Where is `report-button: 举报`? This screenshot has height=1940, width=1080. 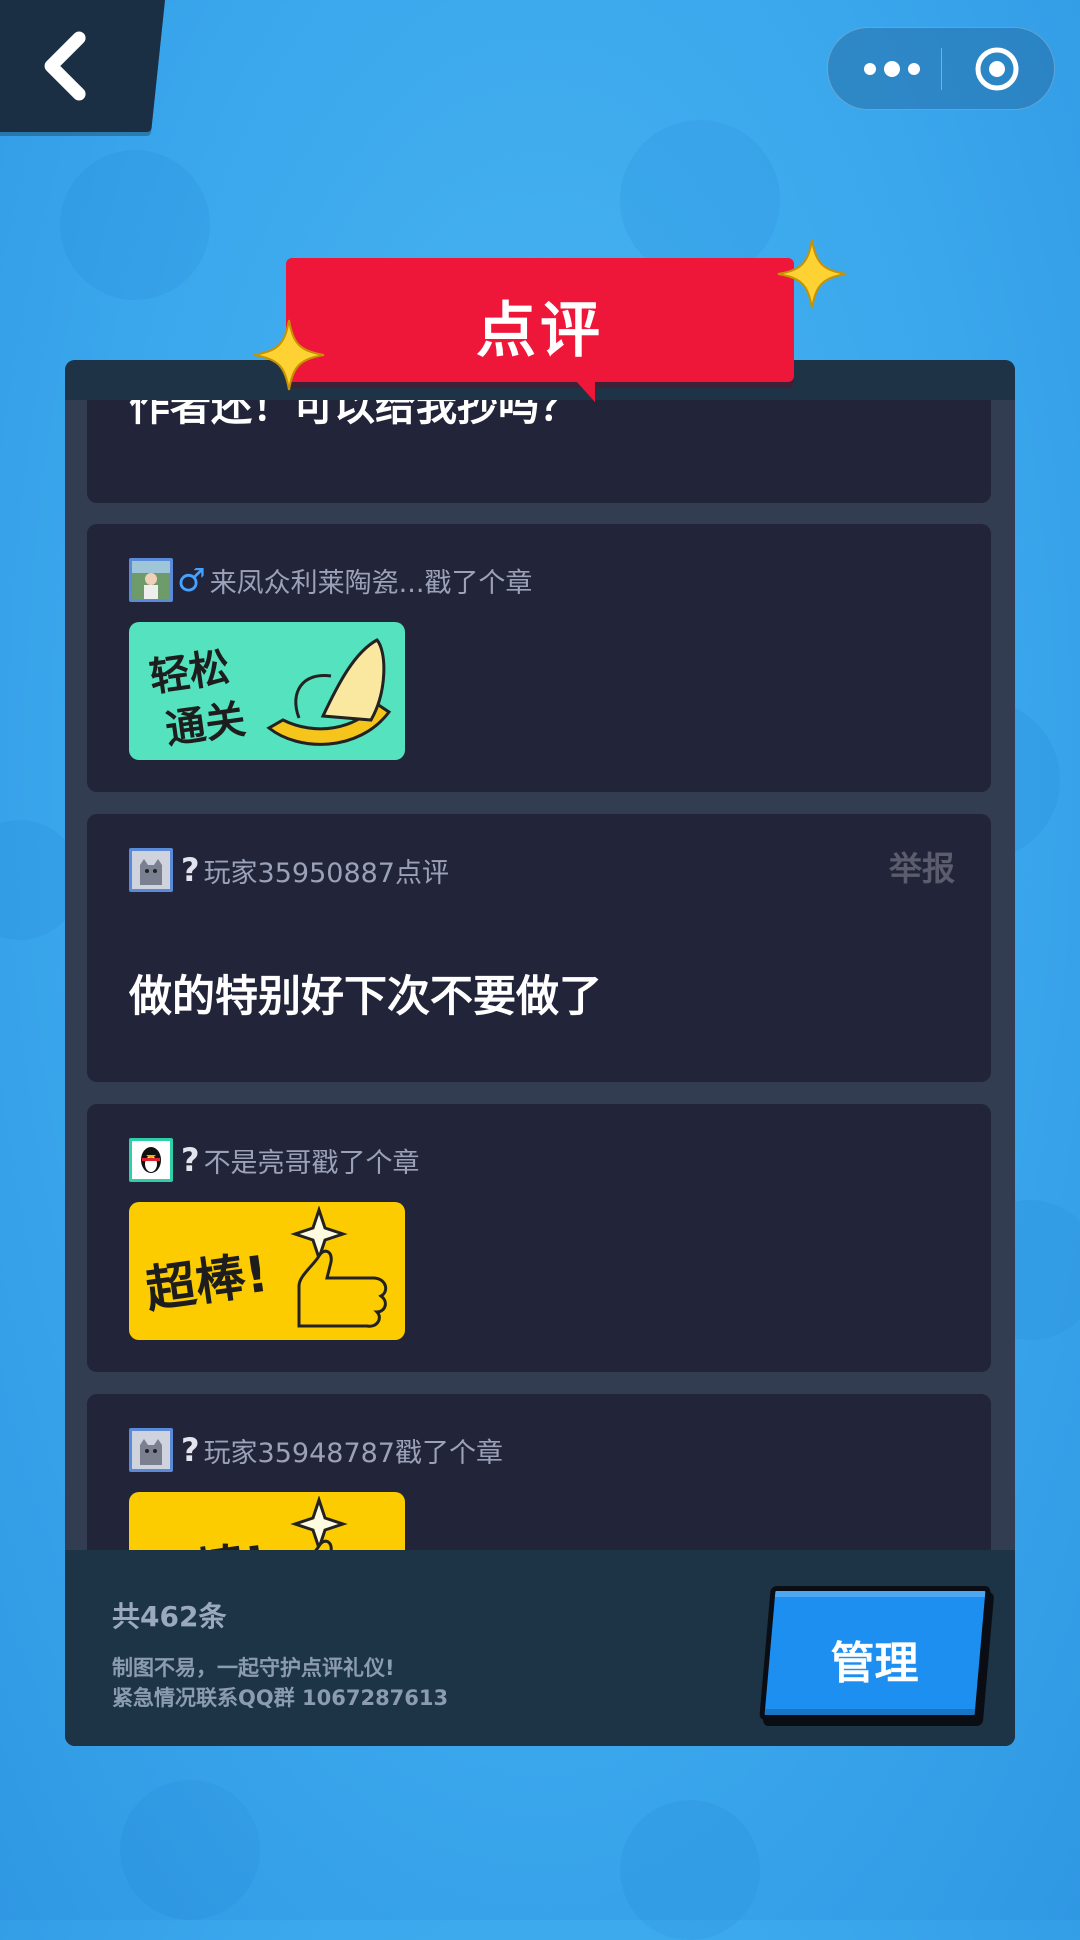
report-button: 举报 is located at coordinates (922, 866).